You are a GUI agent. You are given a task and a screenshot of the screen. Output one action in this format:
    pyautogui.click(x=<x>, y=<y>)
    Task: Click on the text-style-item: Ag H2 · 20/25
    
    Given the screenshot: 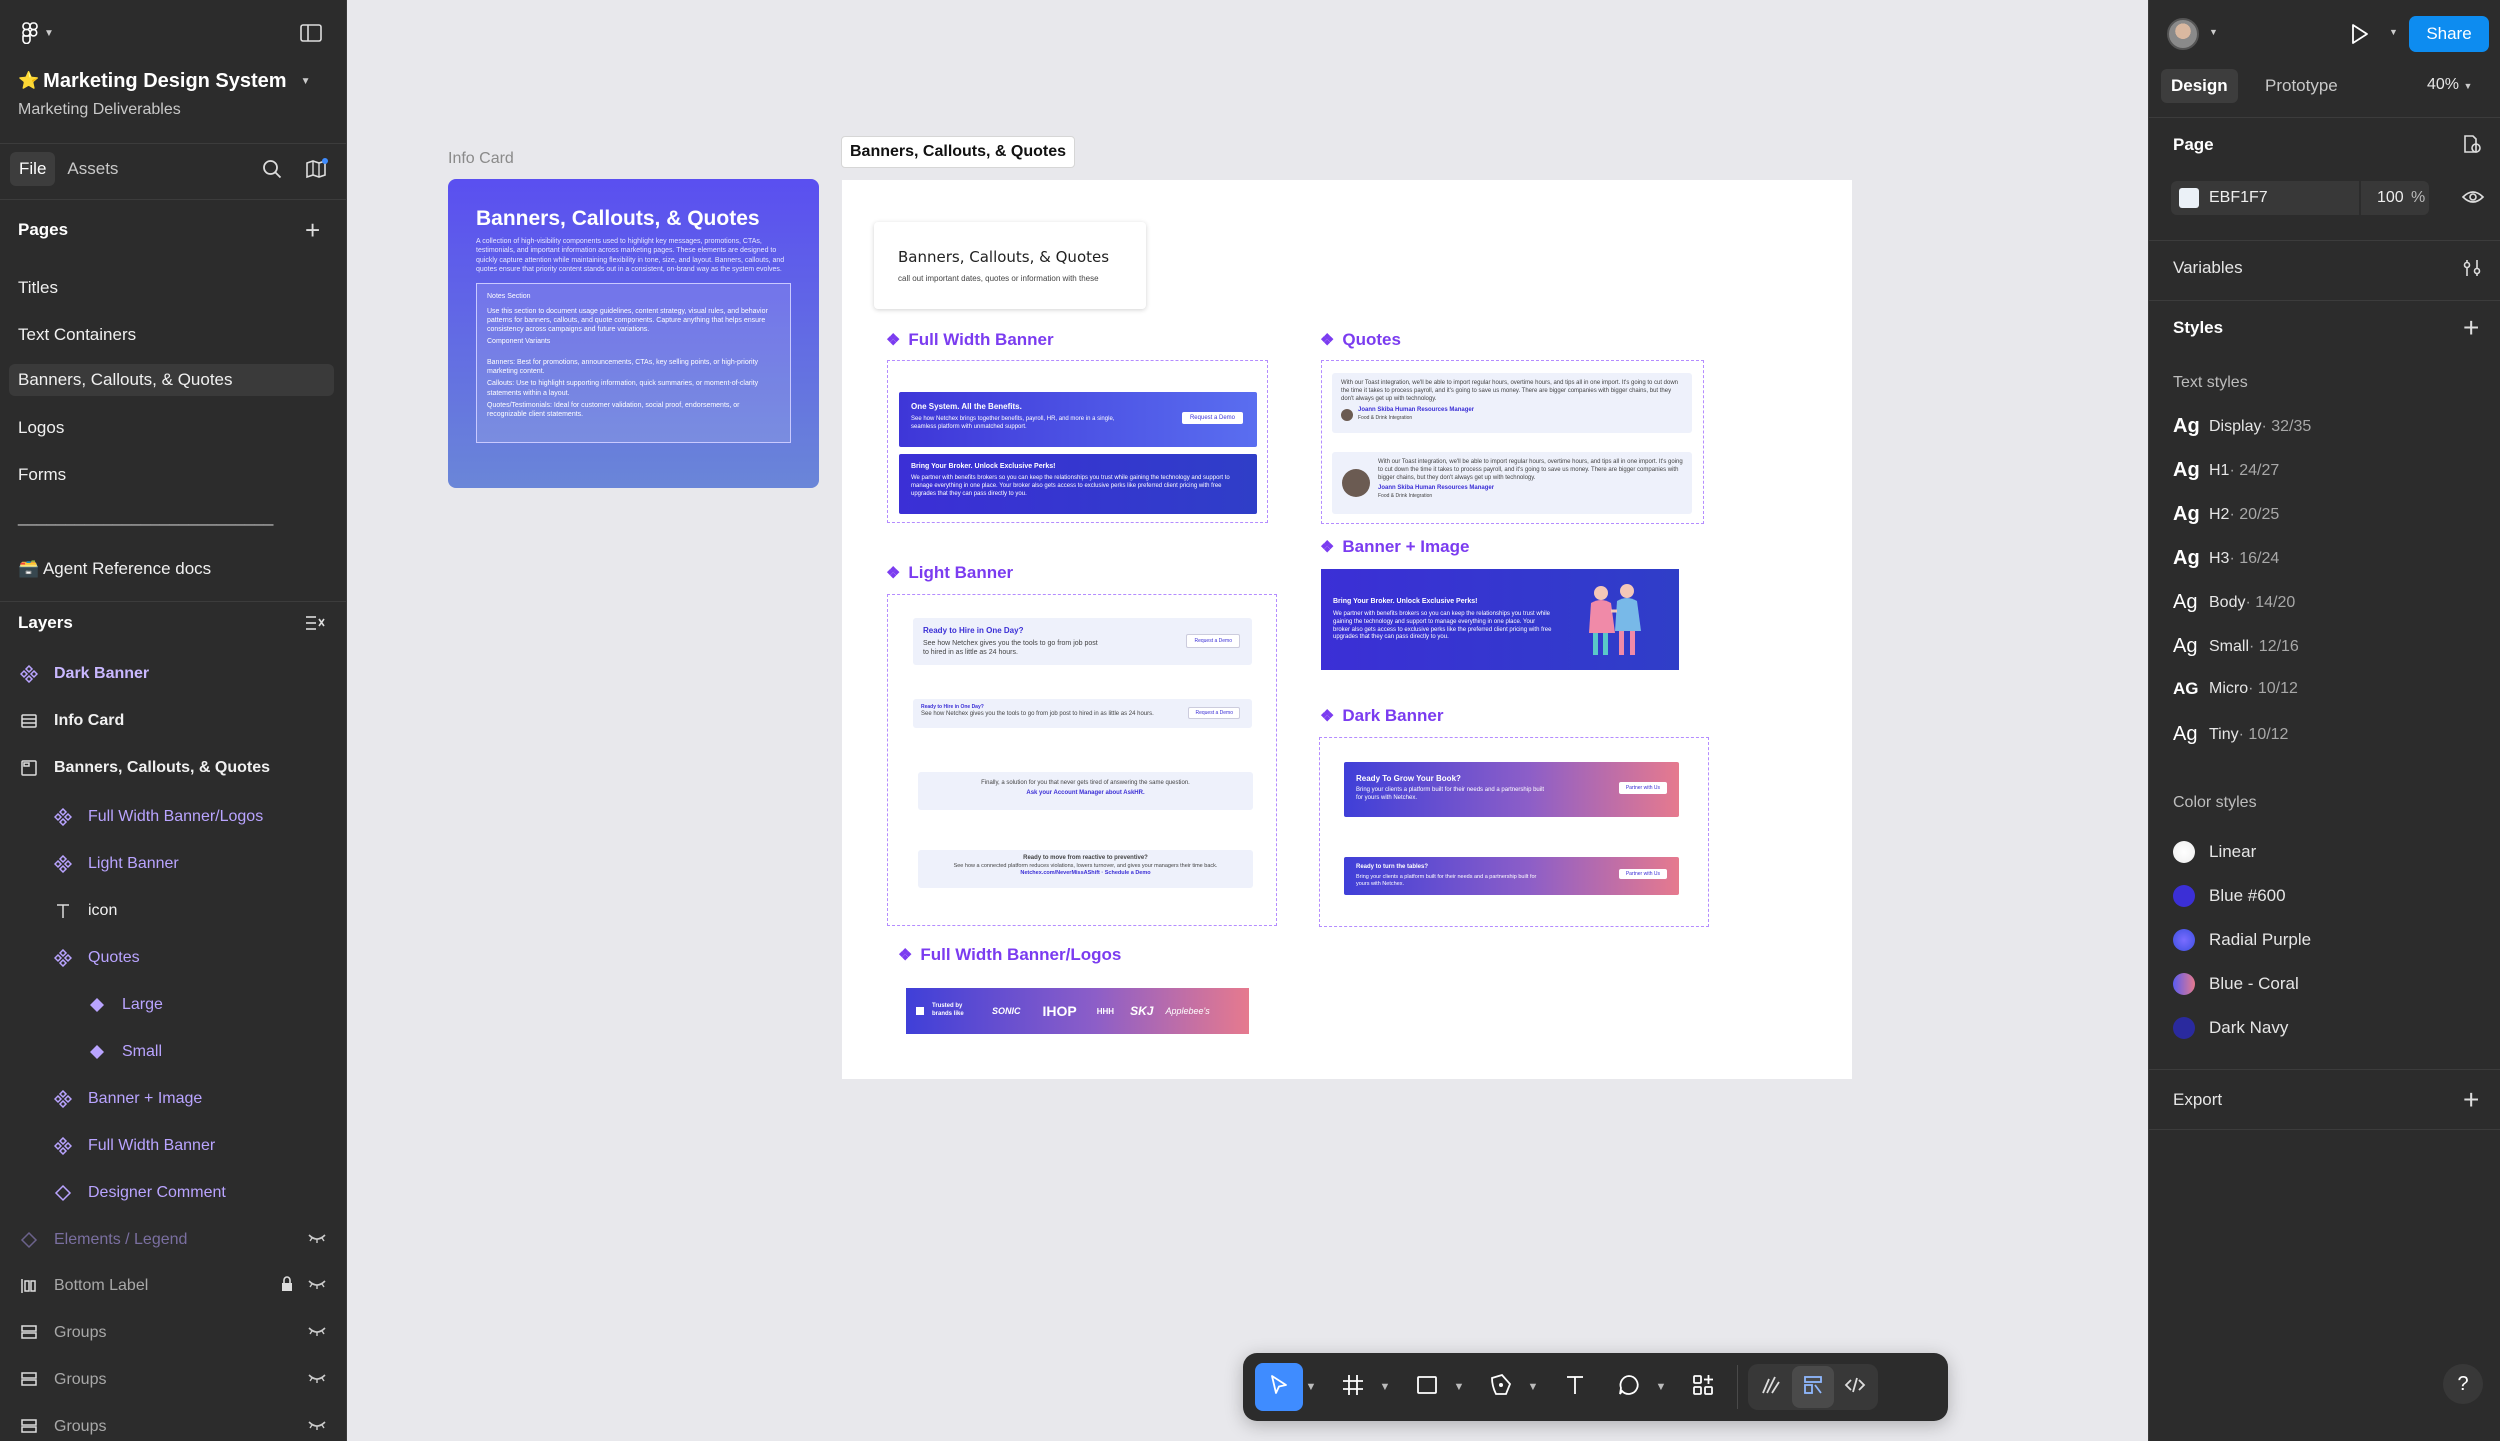 What is the action you would take?
    pyautogui.click(x=2226, y=514)
    